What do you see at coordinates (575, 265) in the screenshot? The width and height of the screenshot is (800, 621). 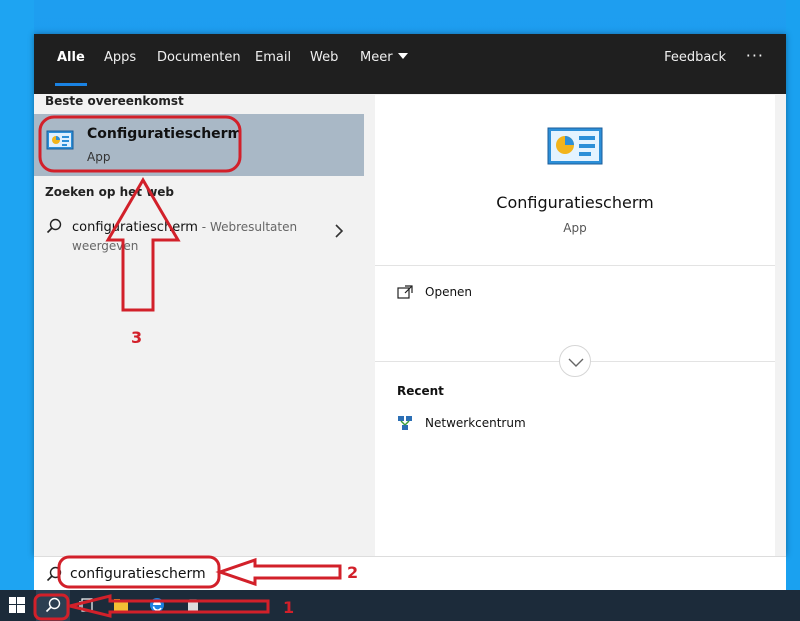 I see `divider` at bounding box center [575, 265].